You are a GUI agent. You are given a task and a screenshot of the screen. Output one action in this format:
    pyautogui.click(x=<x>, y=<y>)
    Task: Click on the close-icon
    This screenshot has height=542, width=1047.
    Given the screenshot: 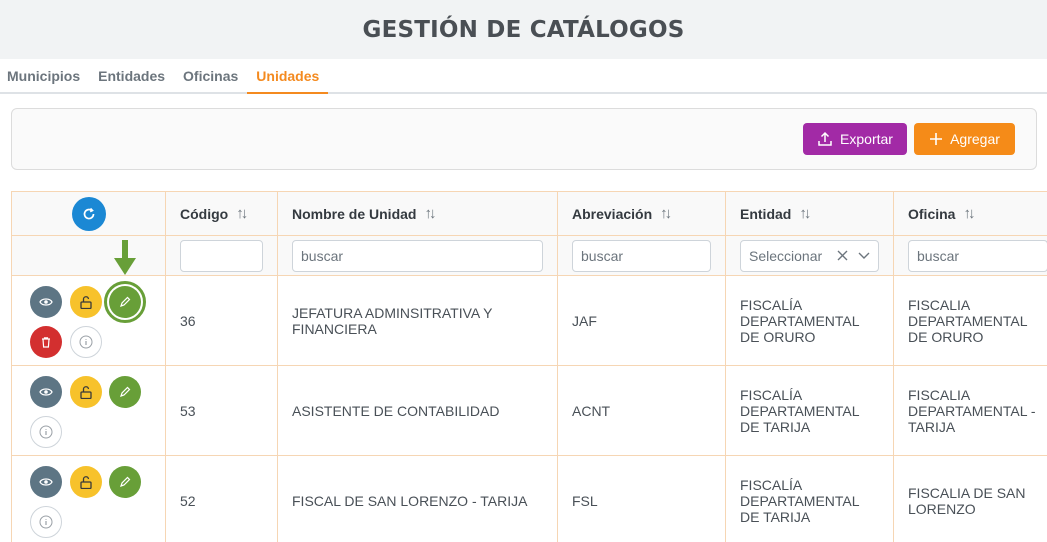 What is the action you would take?
    pyautogui.click(x=842, y=255)
    